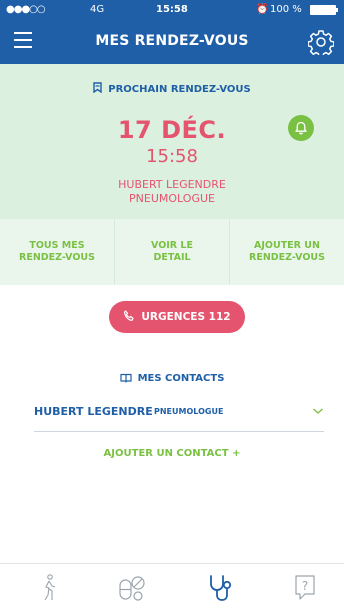 The image size is (344, 609). I want to click on battery-level: 100 %, so click(286, 9).